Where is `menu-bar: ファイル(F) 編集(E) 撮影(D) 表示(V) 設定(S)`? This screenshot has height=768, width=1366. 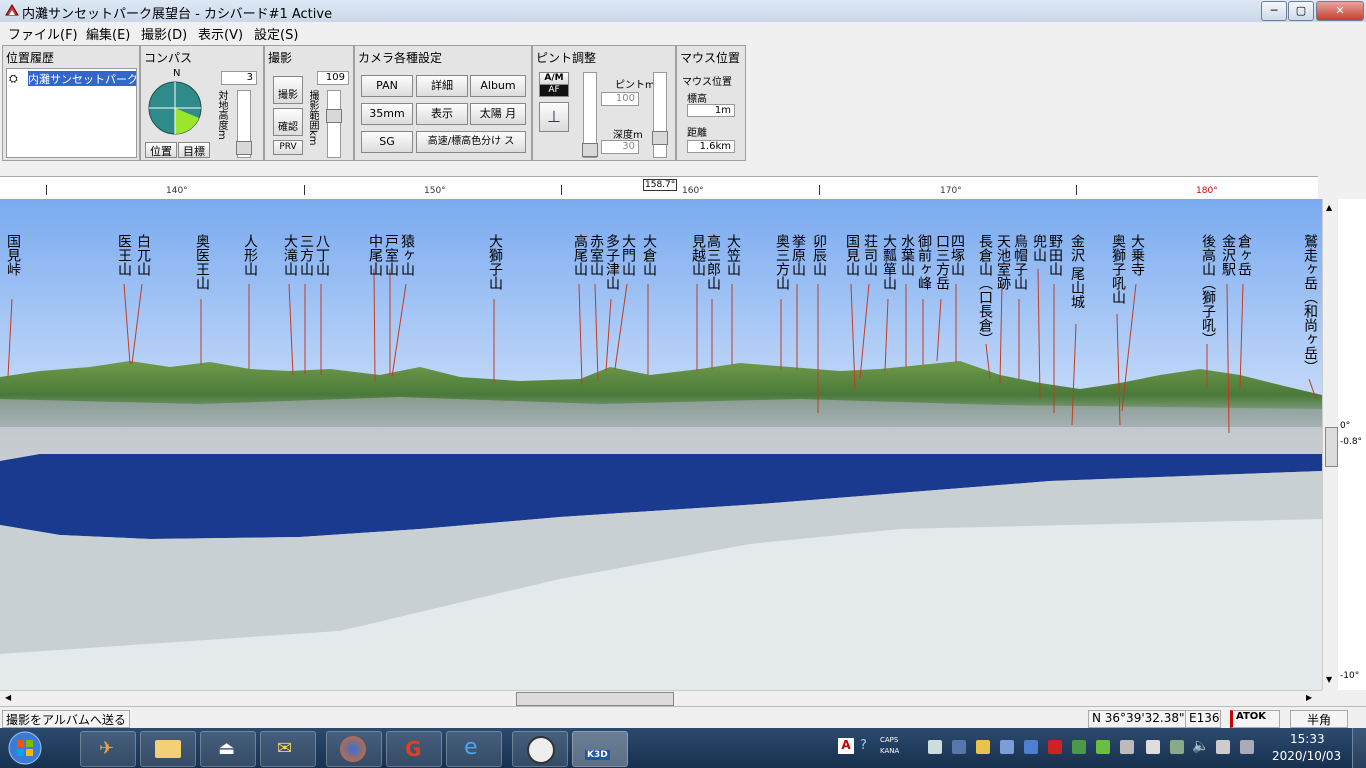
menu-bar: ファイル(F) 編集(E) 撮影(D) 表示(V) 設定(S) is located at coordinates (683, 32).